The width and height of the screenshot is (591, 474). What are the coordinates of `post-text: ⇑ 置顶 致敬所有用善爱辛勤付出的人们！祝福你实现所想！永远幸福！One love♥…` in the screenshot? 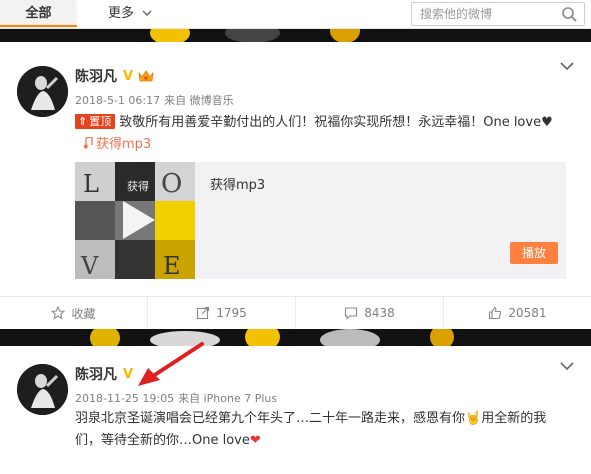 It's located at (320, 134).